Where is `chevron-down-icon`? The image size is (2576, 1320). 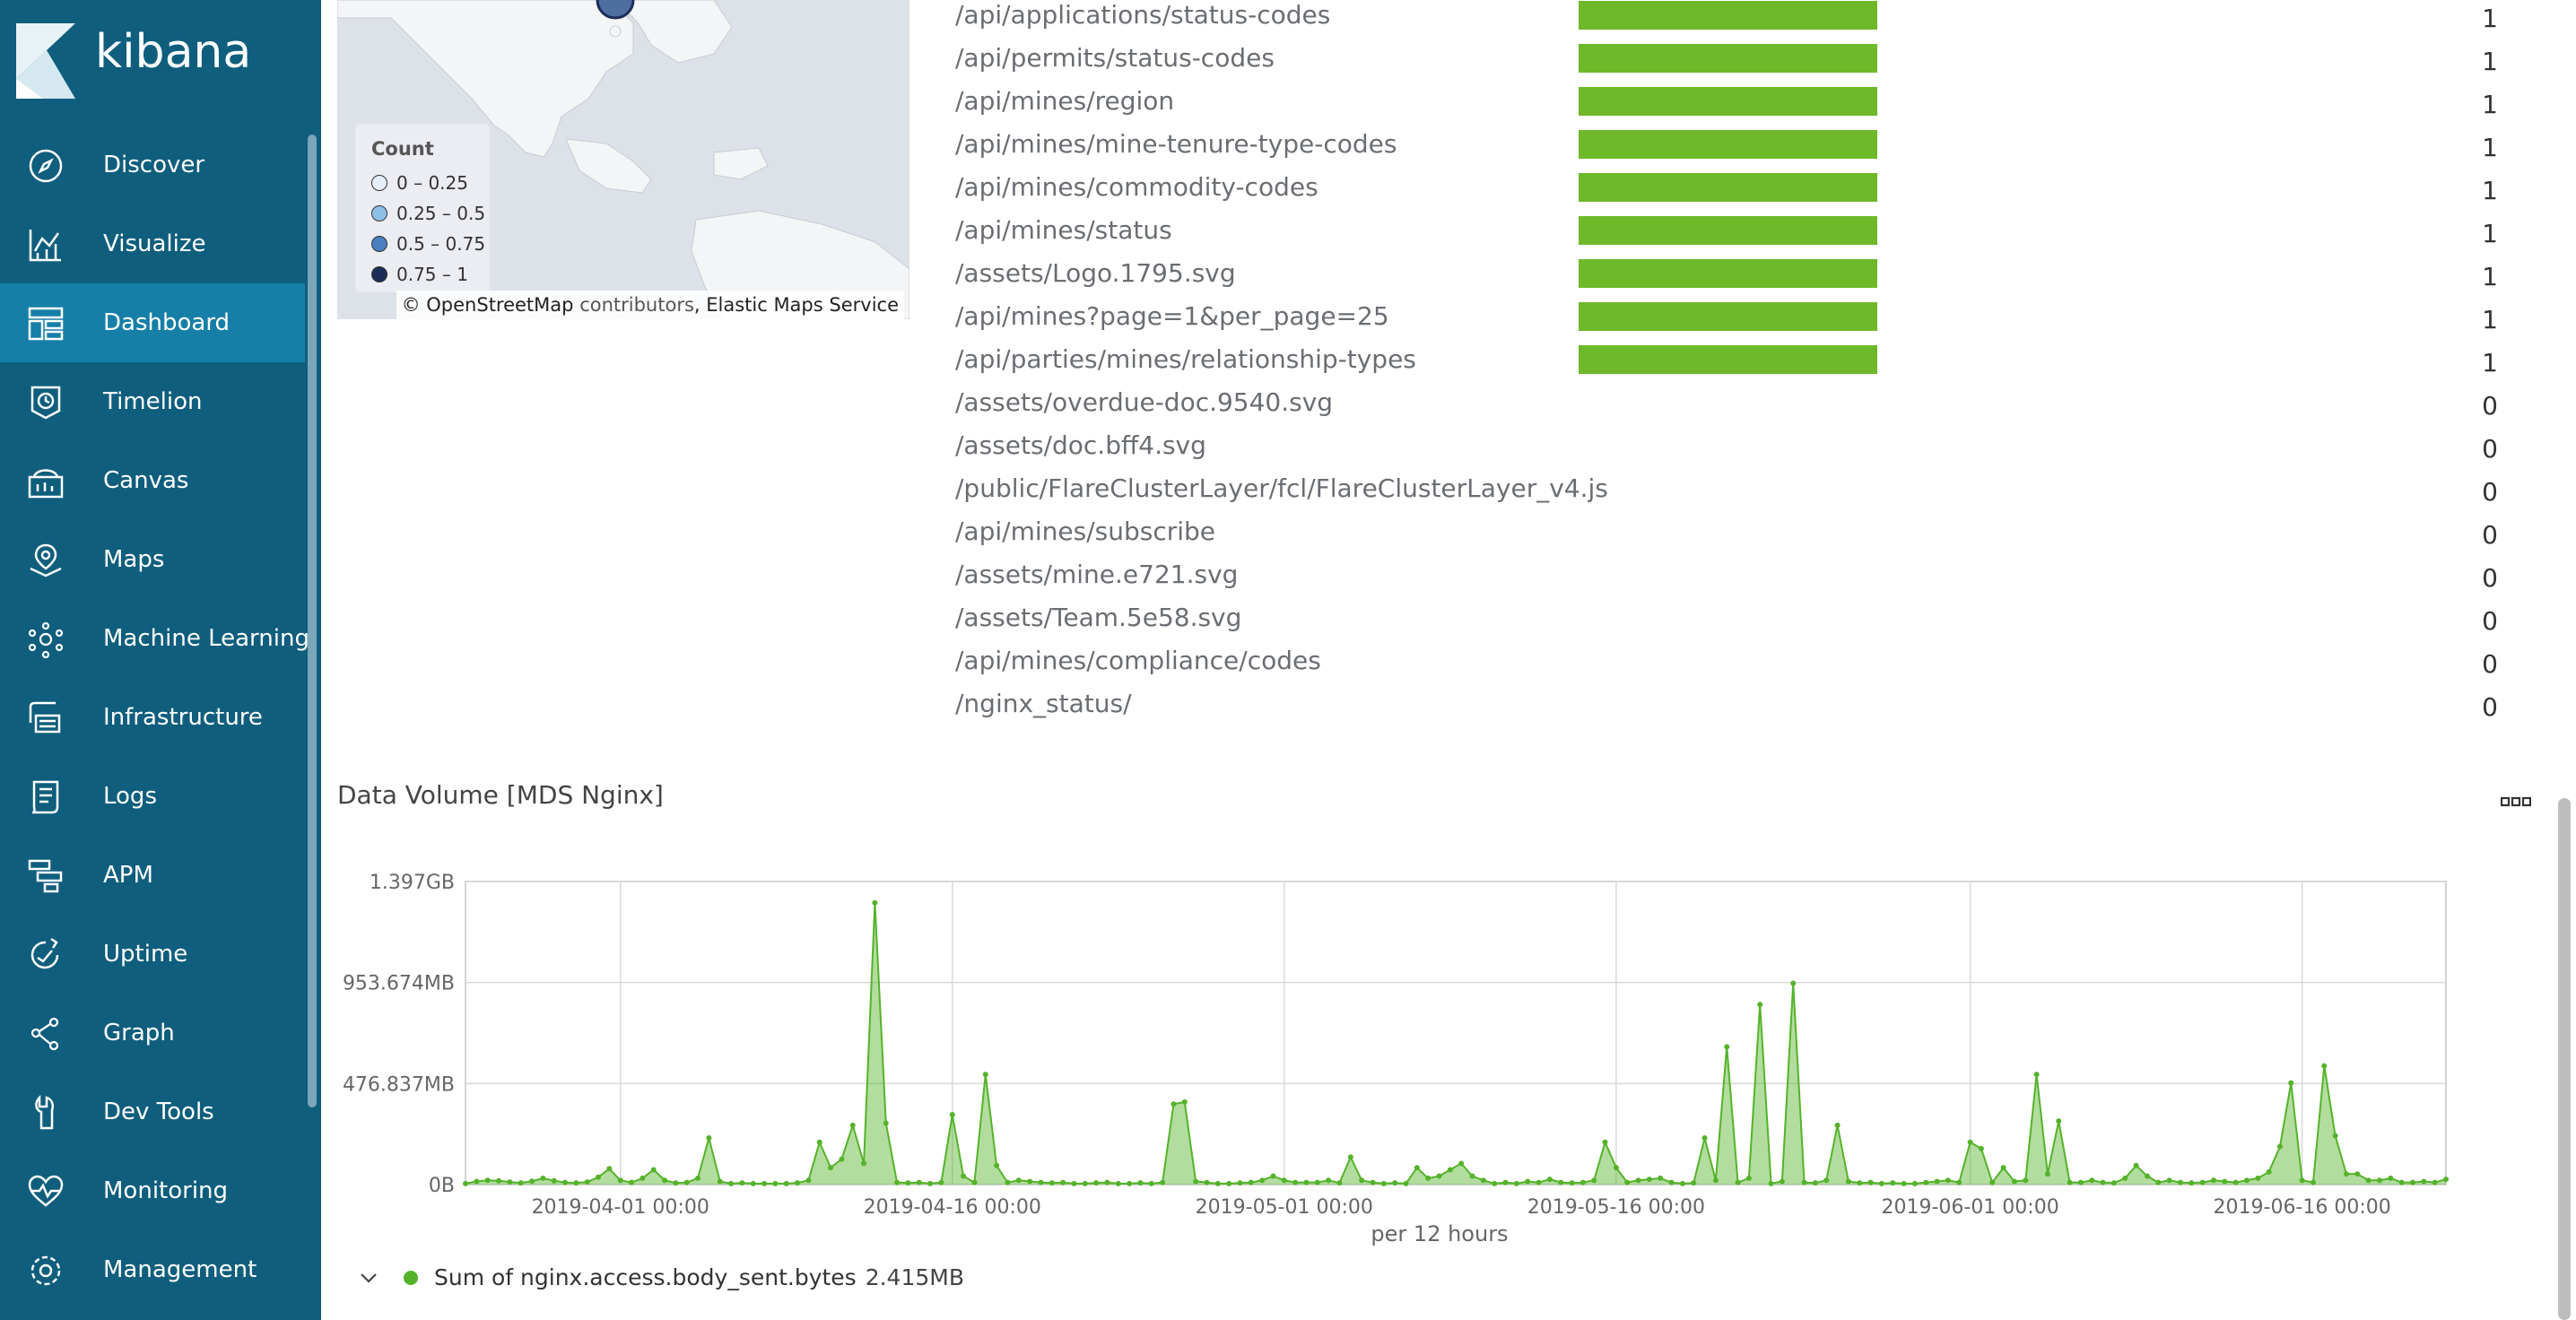
chevron-down-icon is located at coordinates (369, 1278).